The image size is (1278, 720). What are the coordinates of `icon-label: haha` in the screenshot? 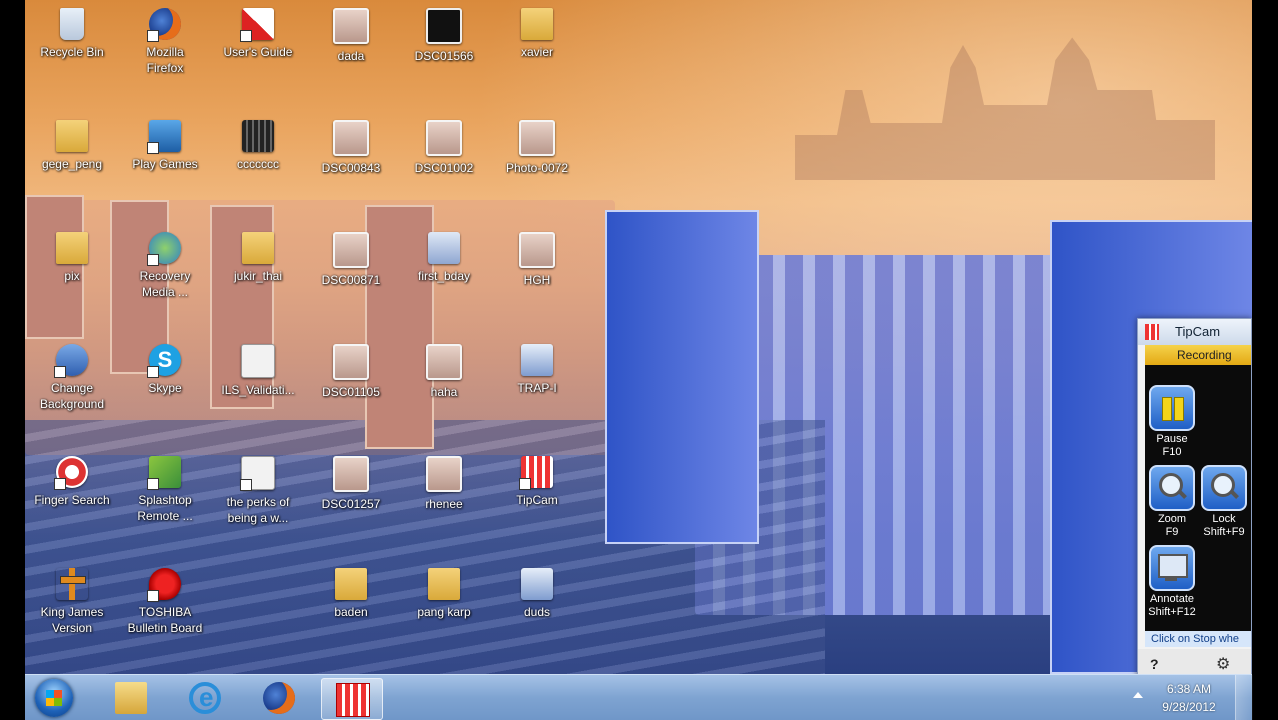 It's located at (444, 392).